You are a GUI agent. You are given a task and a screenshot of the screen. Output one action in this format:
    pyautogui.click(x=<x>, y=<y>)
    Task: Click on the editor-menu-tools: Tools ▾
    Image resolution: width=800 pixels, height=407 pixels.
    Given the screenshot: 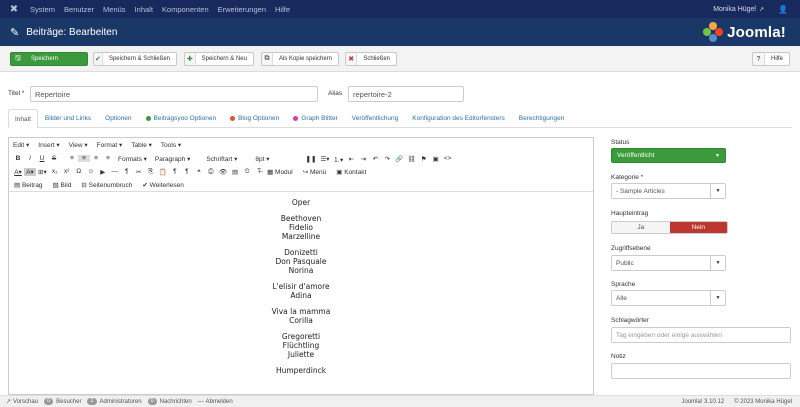 What is the action you would take?
    pyautogui.click(x=171, y=145)
    